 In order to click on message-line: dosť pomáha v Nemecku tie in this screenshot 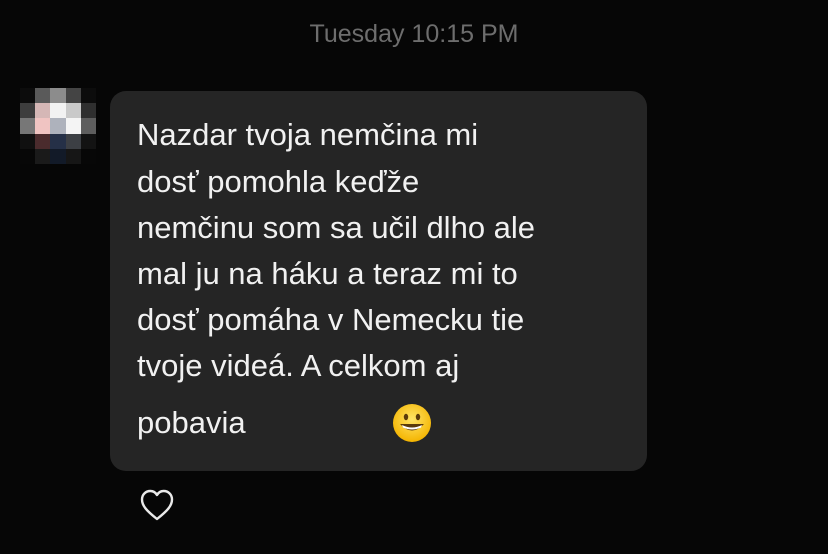, I will do `click(331, 319)`.